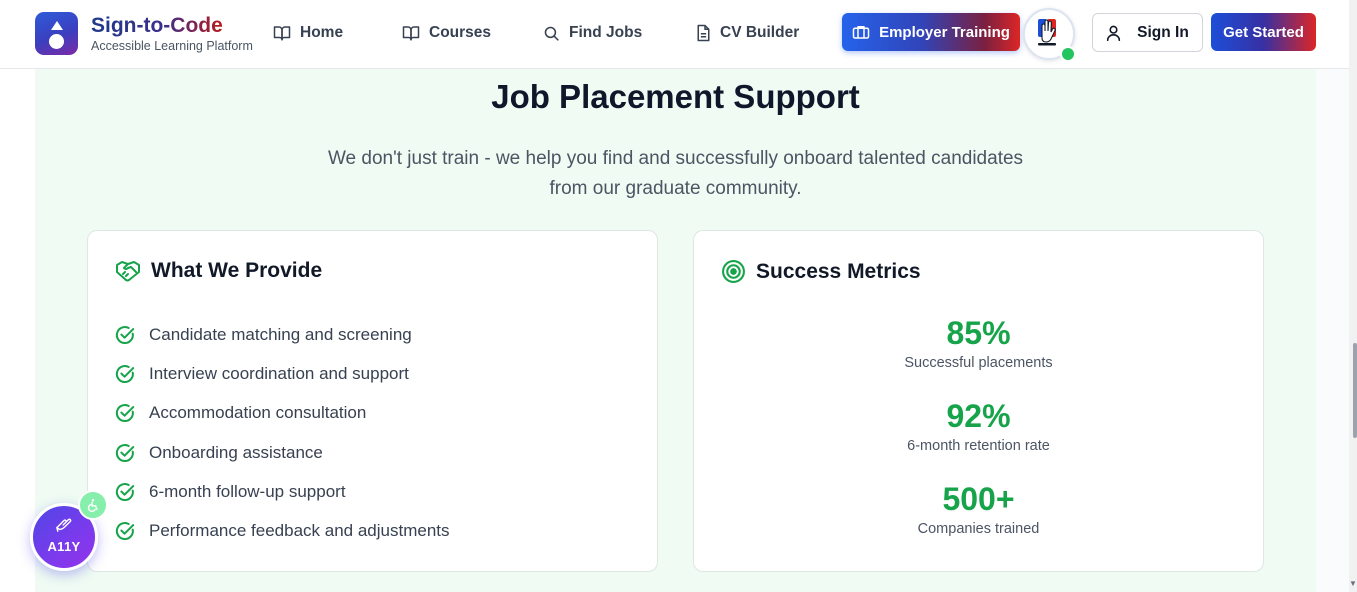  I want to click on metric-value: 500+, so click(978, 499).